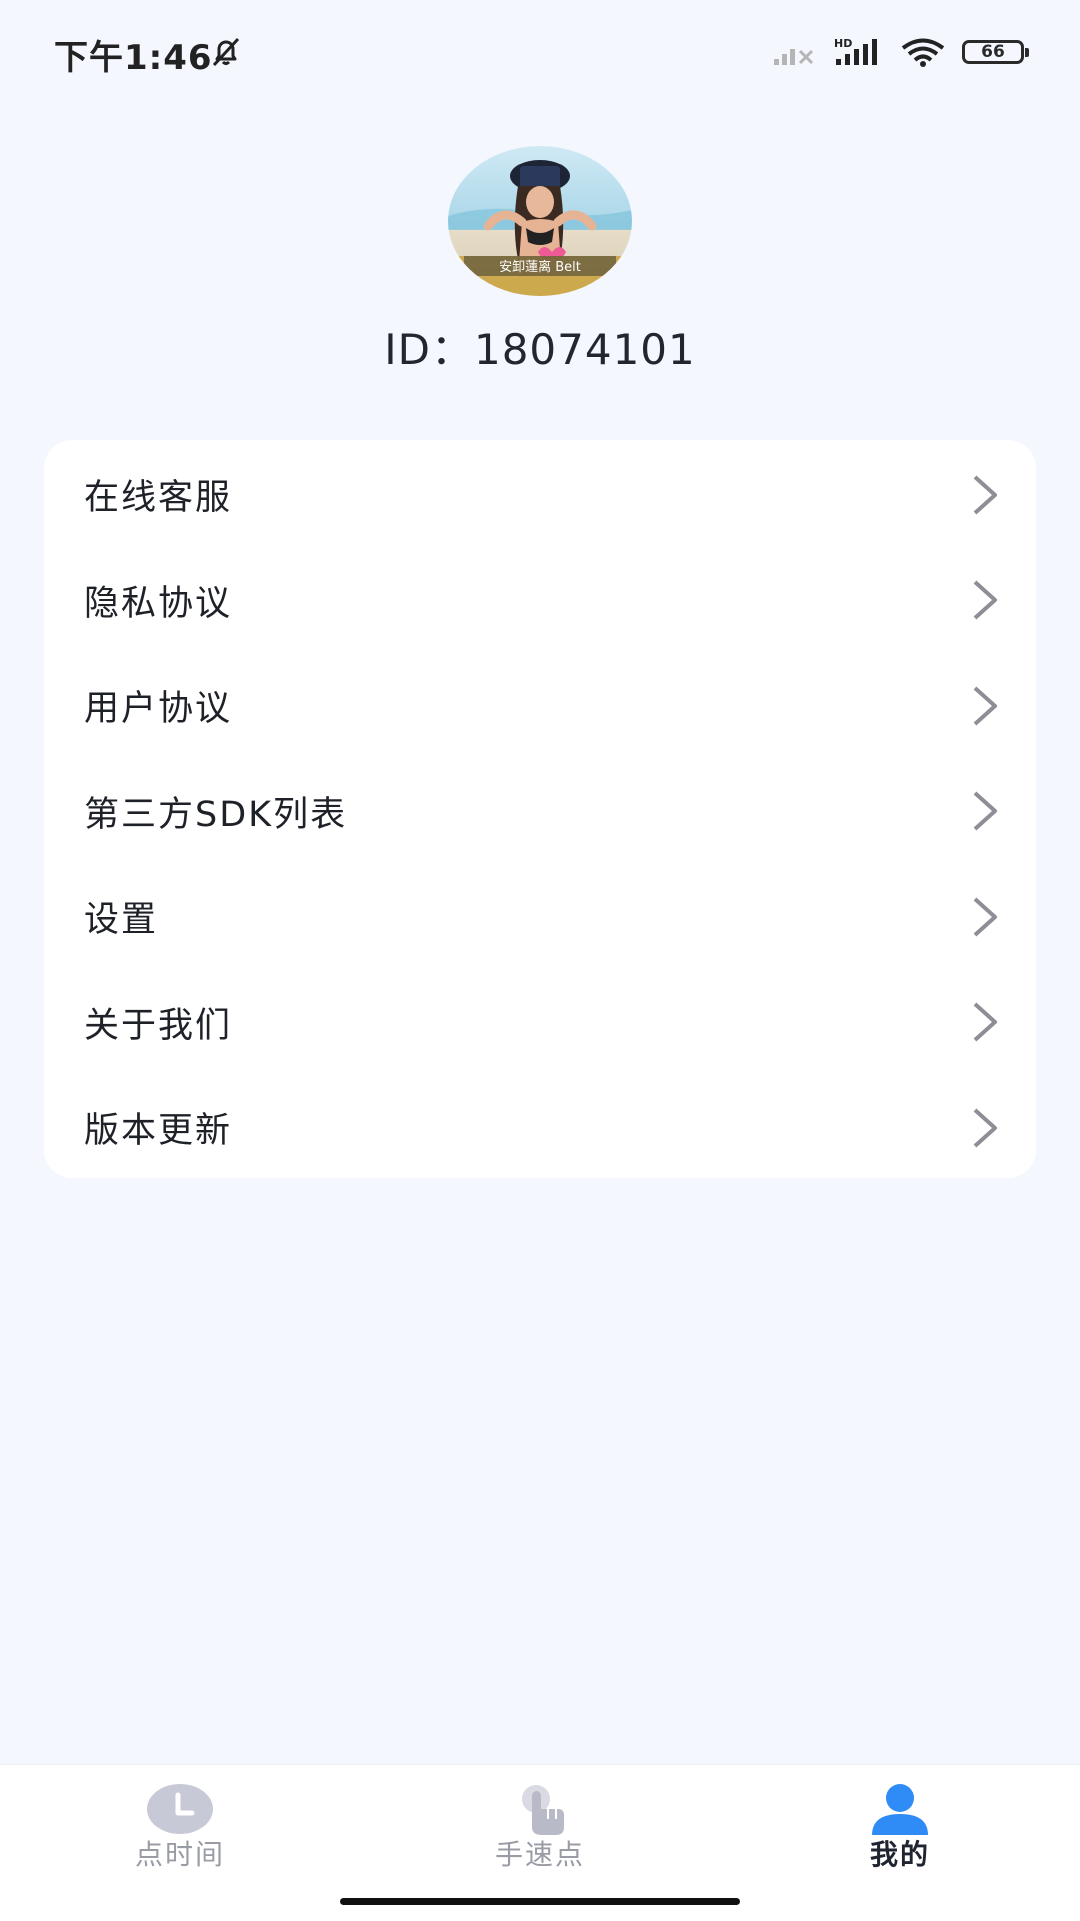 The height and width of the screenshot is (1921, 1080). Describe the element at coordinates (216, 814) in the screenshot. I see `menu-item-label: 第三方SDK列表` at that location.